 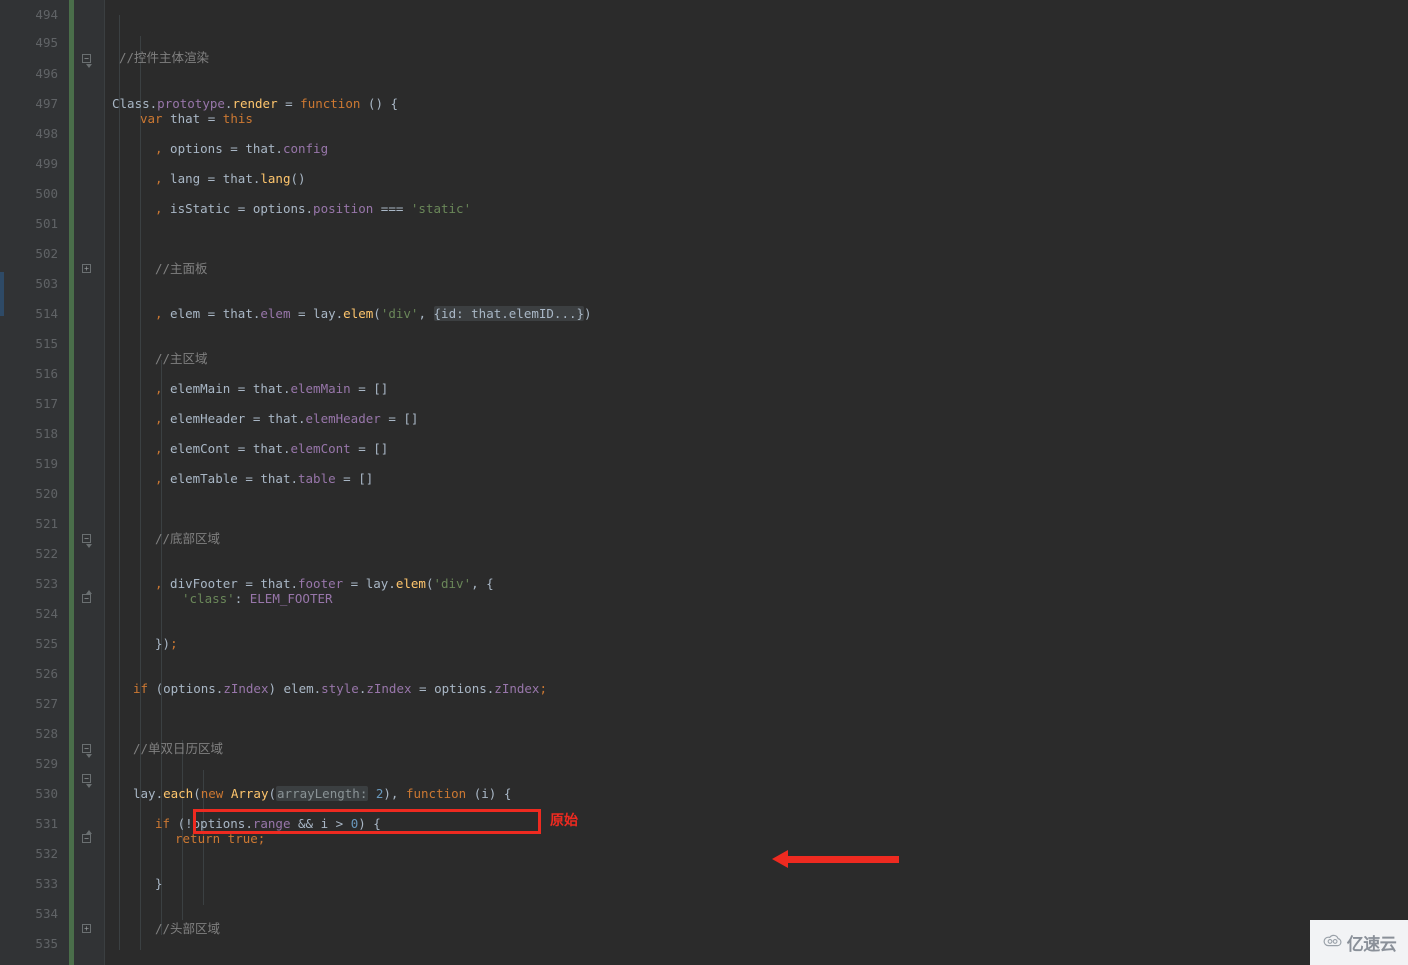 I want to click on line-number: 518, so click(x=46, y=433).